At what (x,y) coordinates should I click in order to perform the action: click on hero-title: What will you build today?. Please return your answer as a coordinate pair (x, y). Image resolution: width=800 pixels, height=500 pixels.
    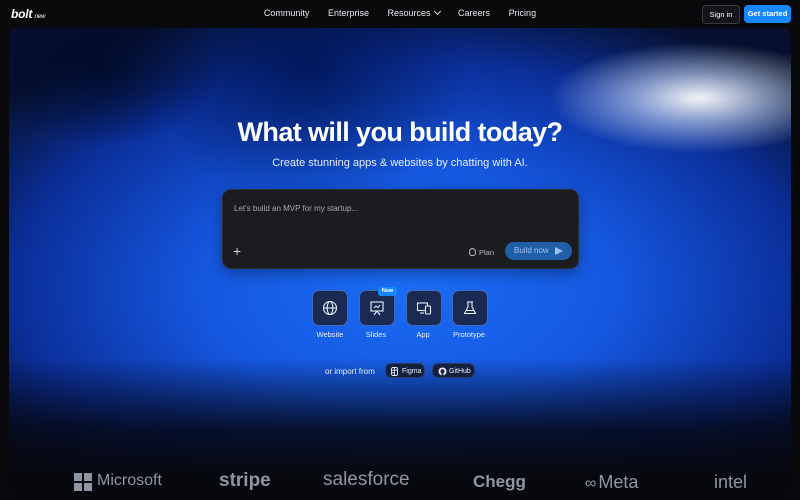
    Looking at the image, I should click on (400, 132).